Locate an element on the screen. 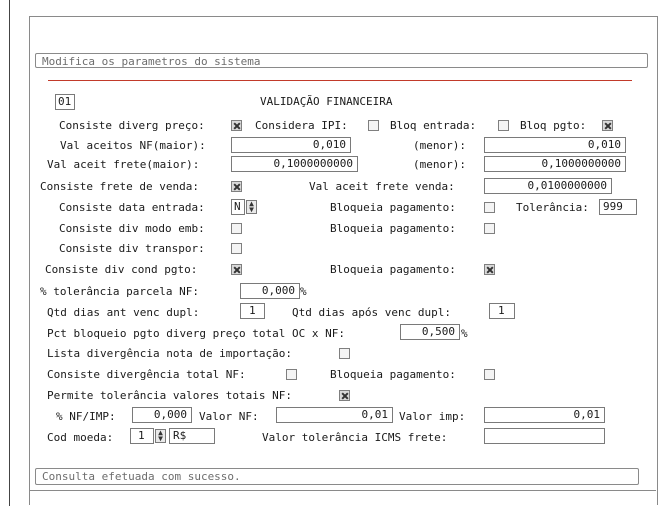 This screenshot has height=506, width=664. label-nf-imp: % NF/IMP: is located at coordinates (86, 416).